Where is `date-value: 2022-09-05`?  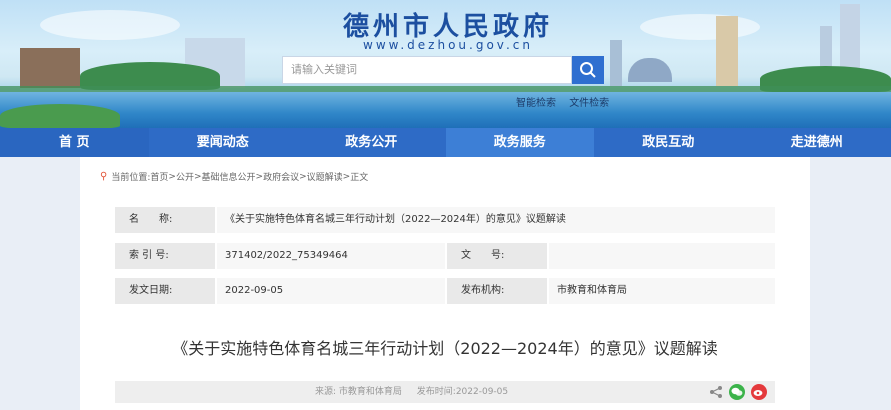
date-value: 2022-09-05 is located at coordinates (331, 291).